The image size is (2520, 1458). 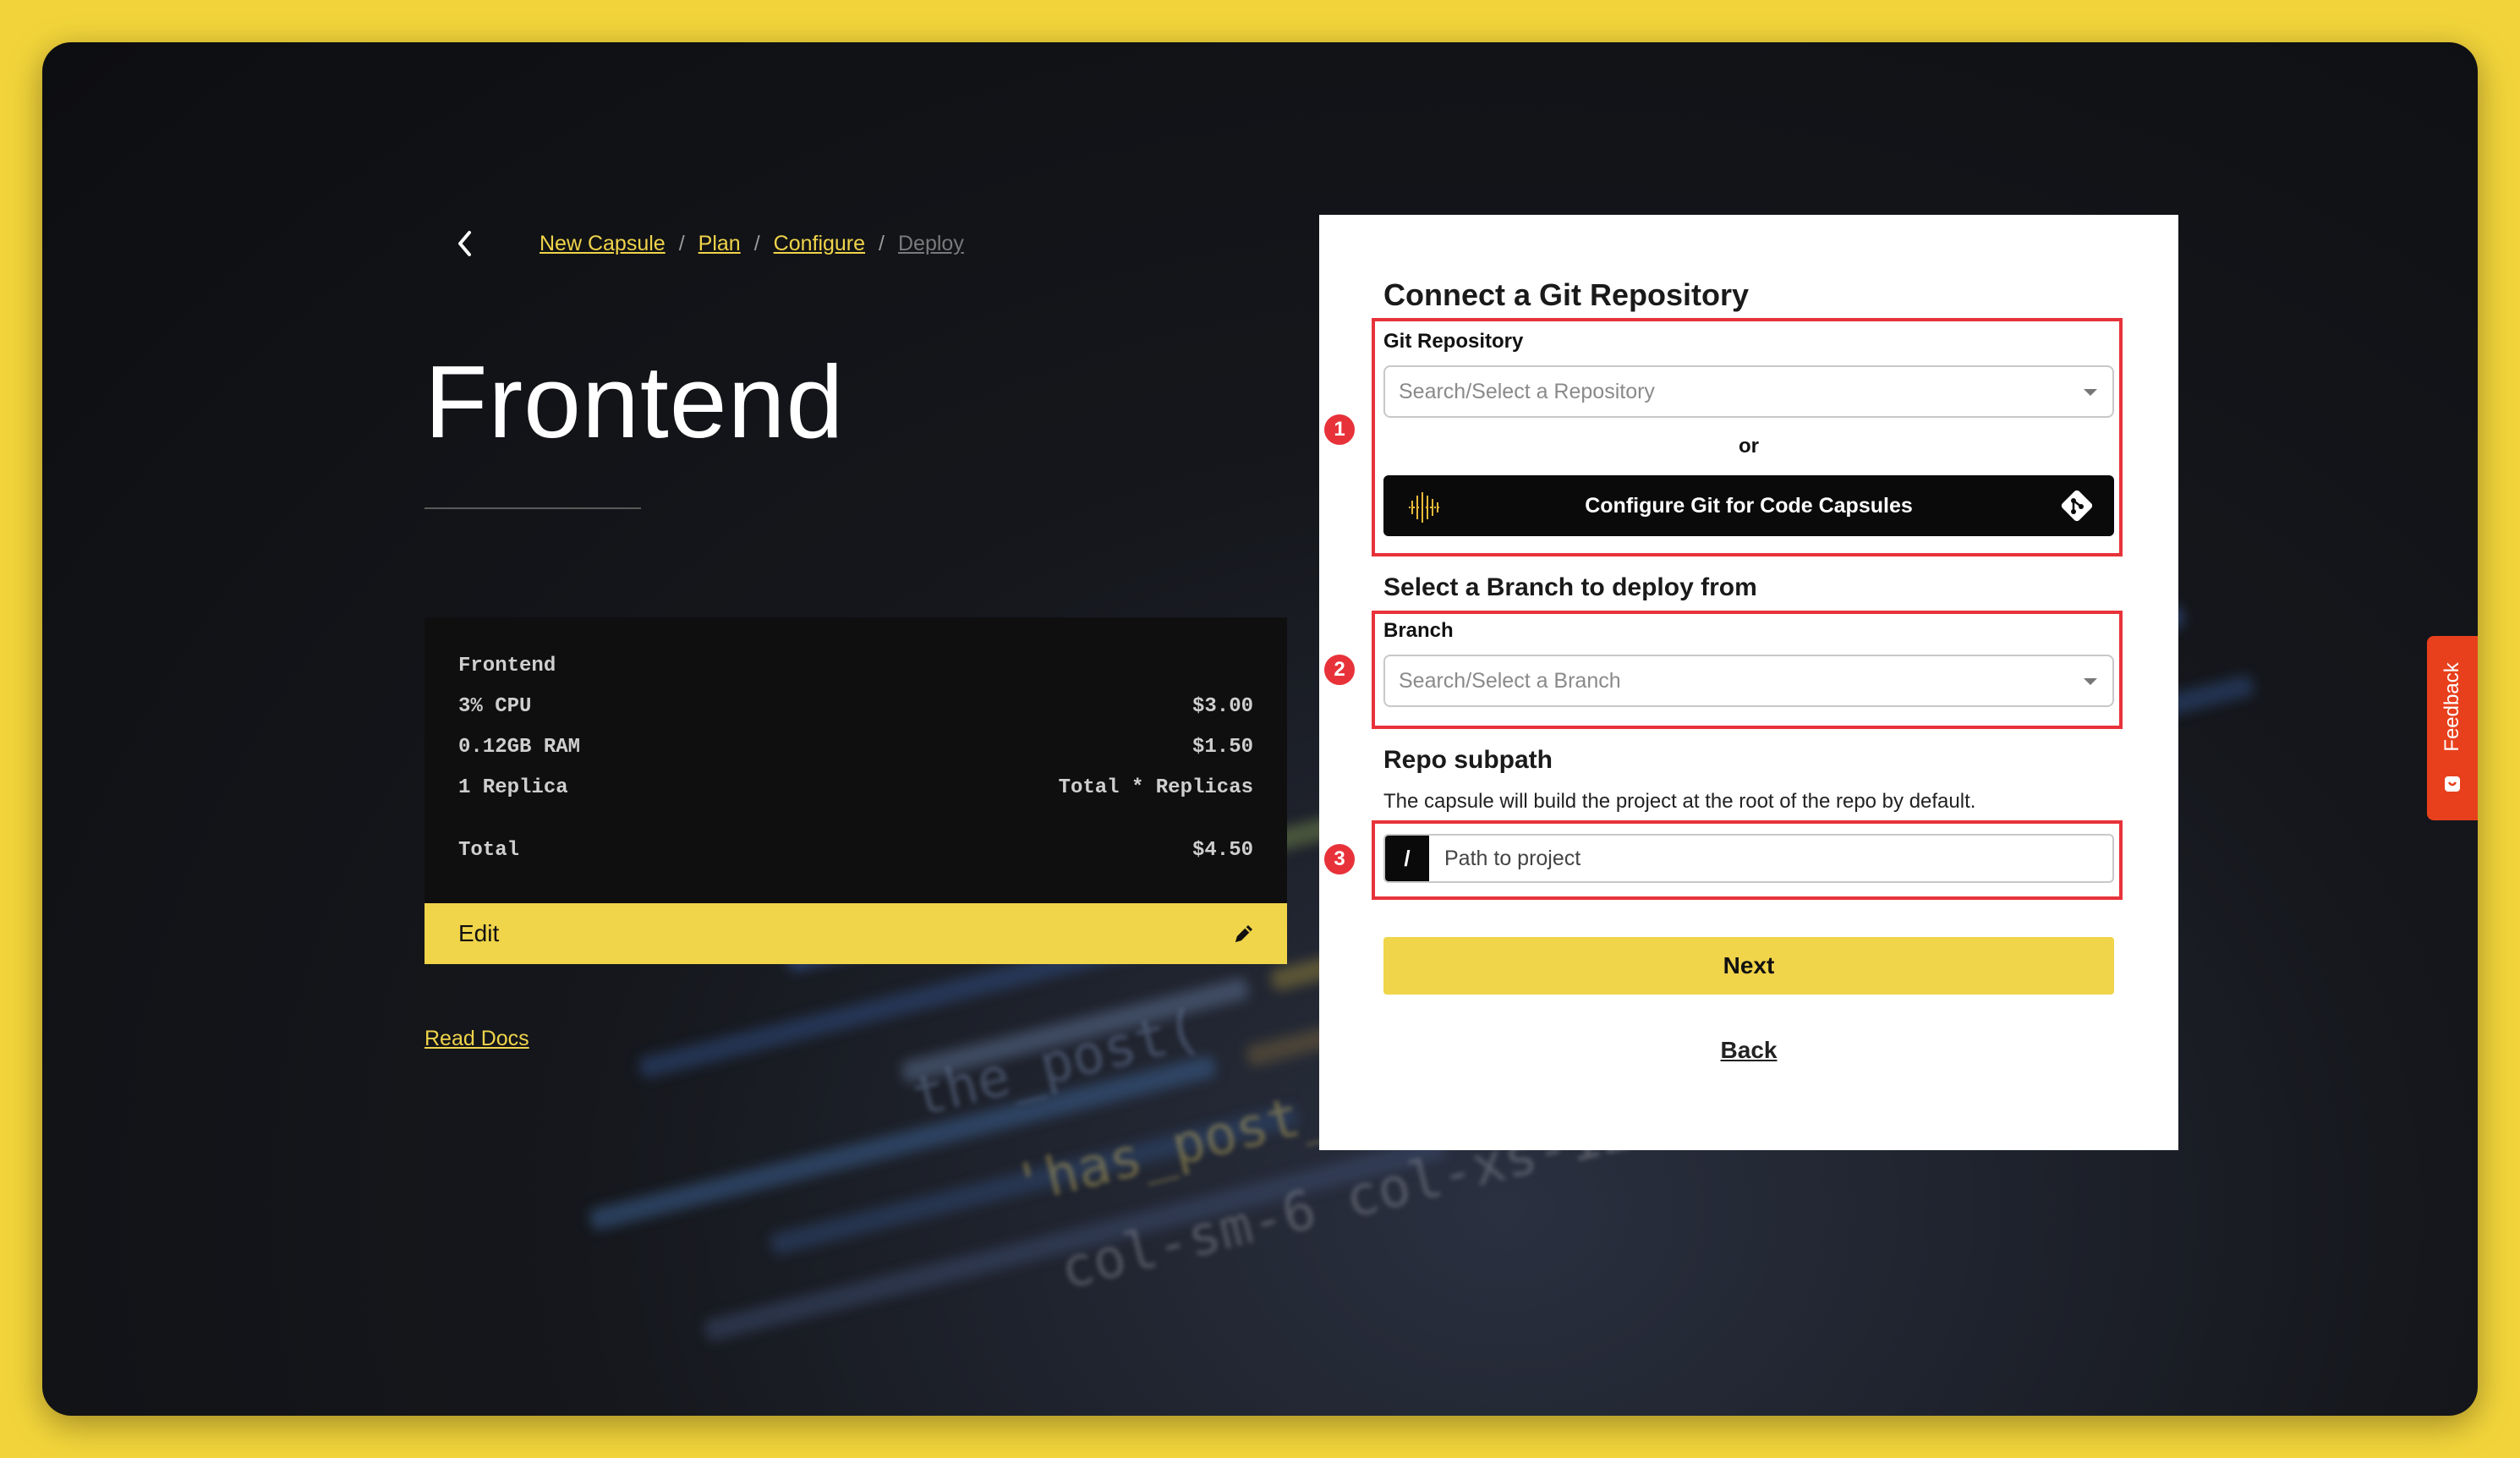 I want to click on subpath-heading: Repo subpath, so click(x=1468, y=760).